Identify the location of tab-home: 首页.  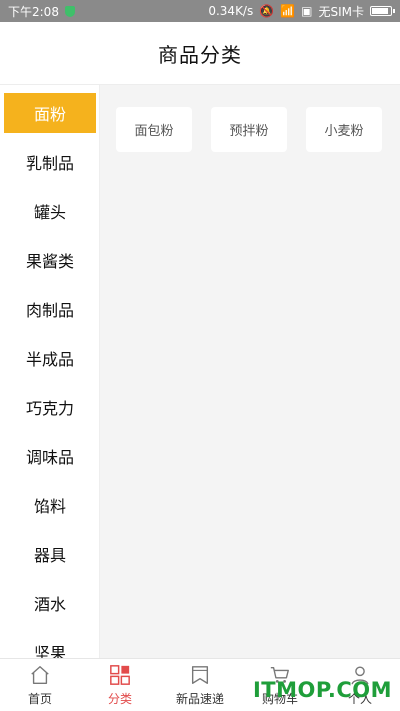
(40, 685).